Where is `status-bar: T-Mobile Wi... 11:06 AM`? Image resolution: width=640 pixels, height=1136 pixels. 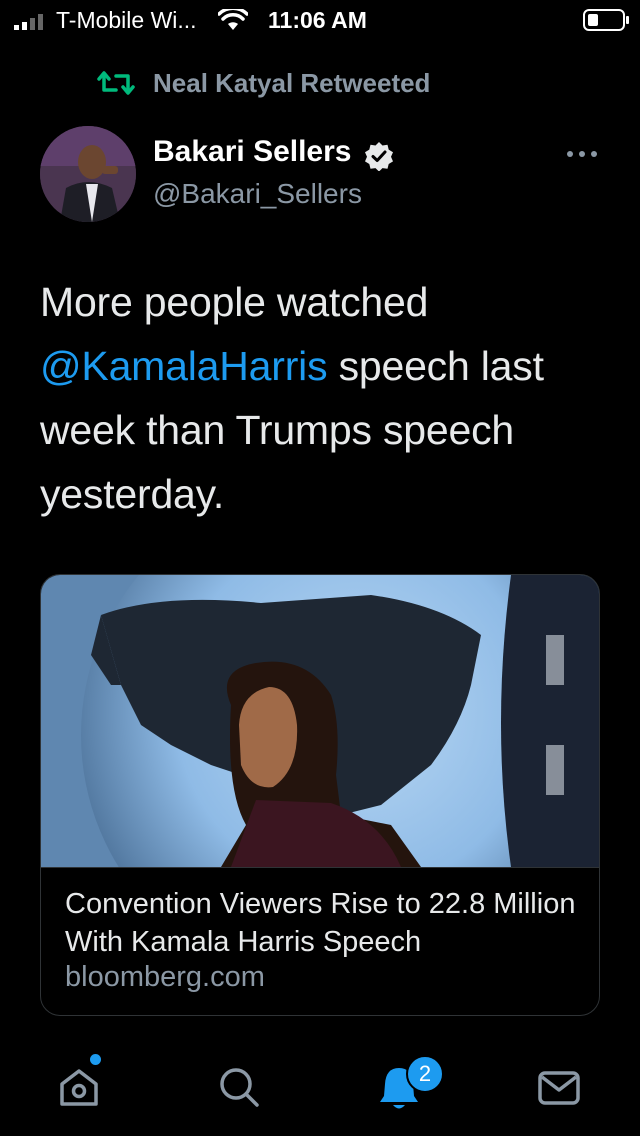
status-bar: T-Mobile Wi... 11:06 AM is located at coordinates (320, 20).